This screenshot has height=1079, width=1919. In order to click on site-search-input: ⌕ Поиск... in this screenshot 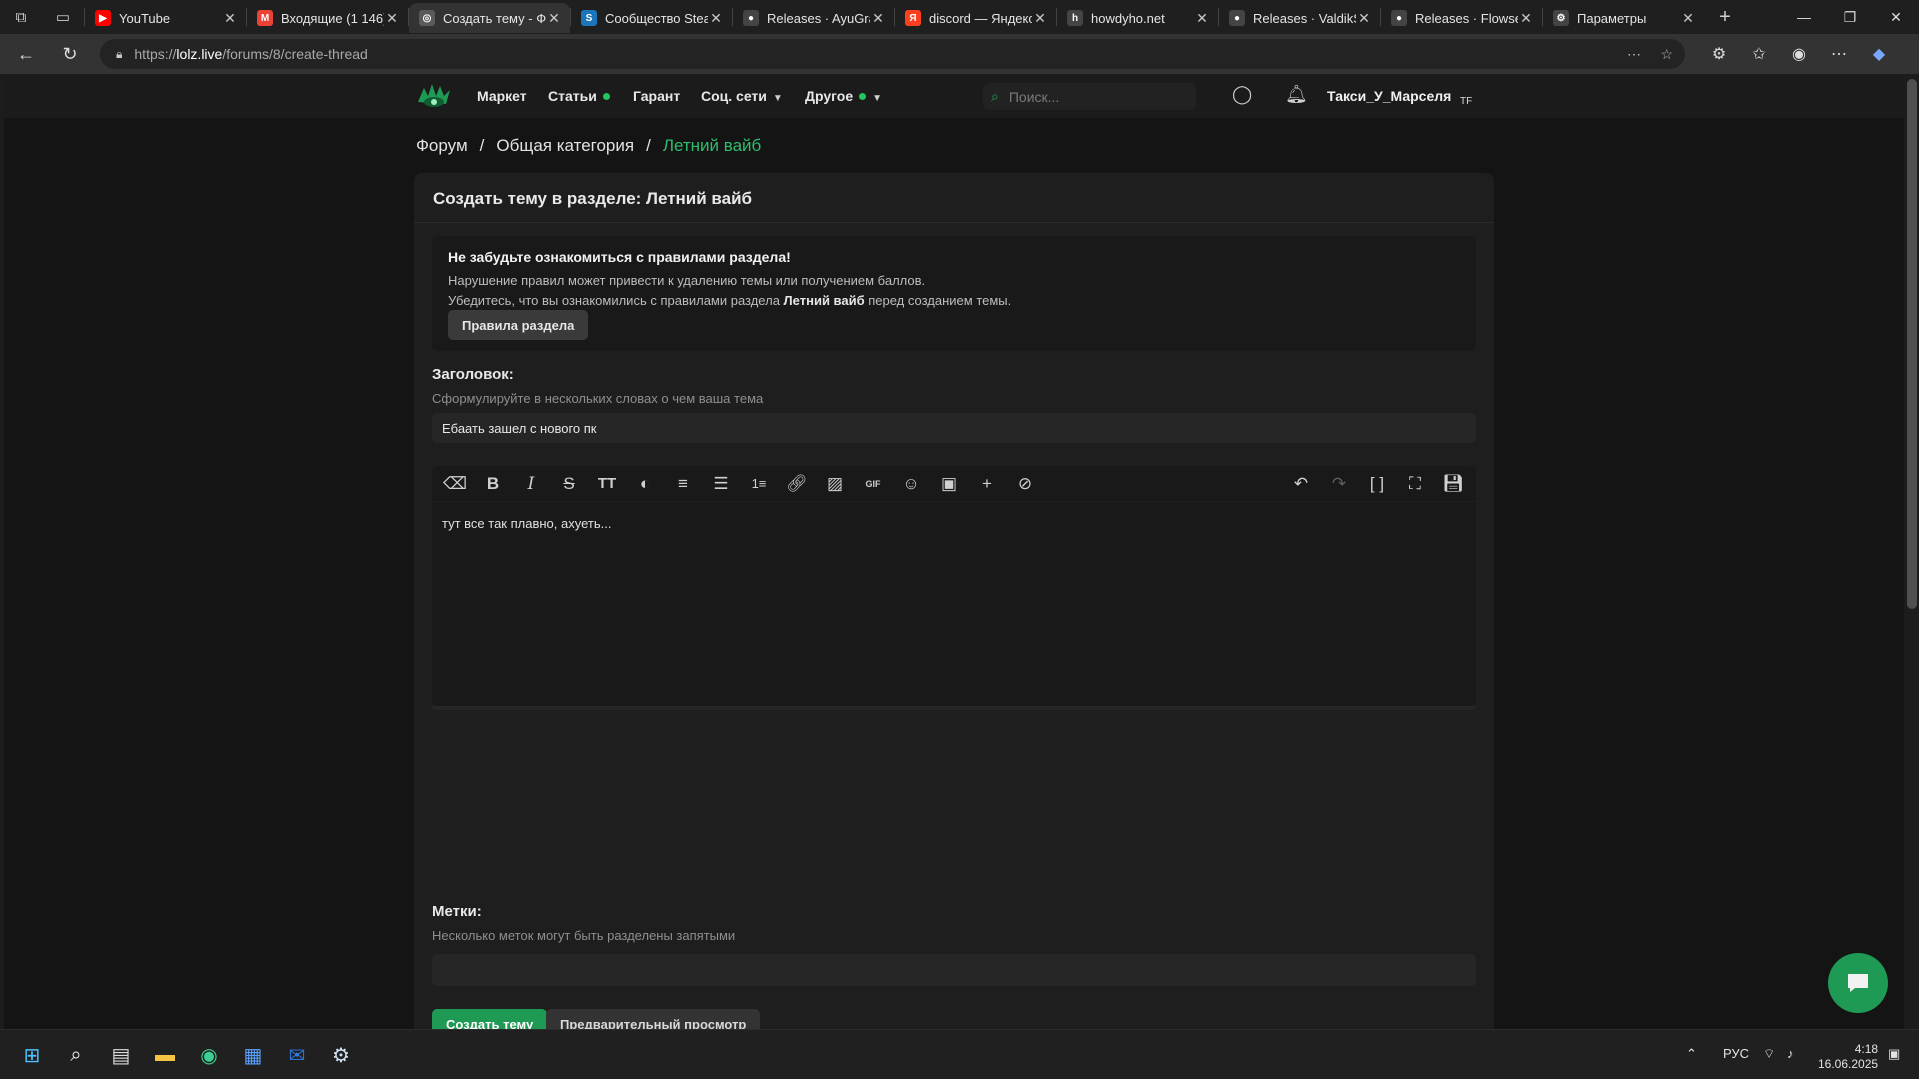, I will do `click(1089, 96)`.